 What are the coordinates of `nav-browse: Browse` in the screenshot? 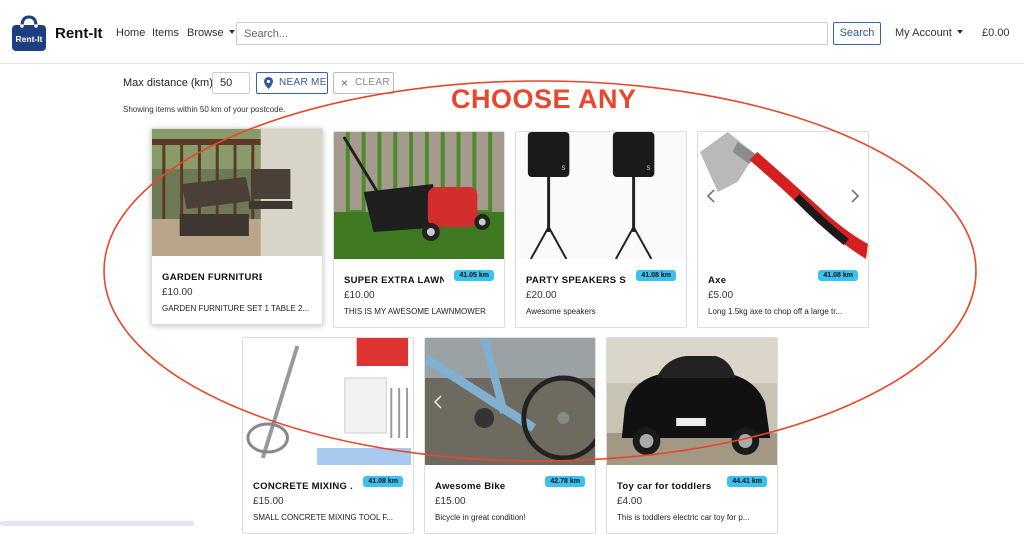 It's located at (211, 33).